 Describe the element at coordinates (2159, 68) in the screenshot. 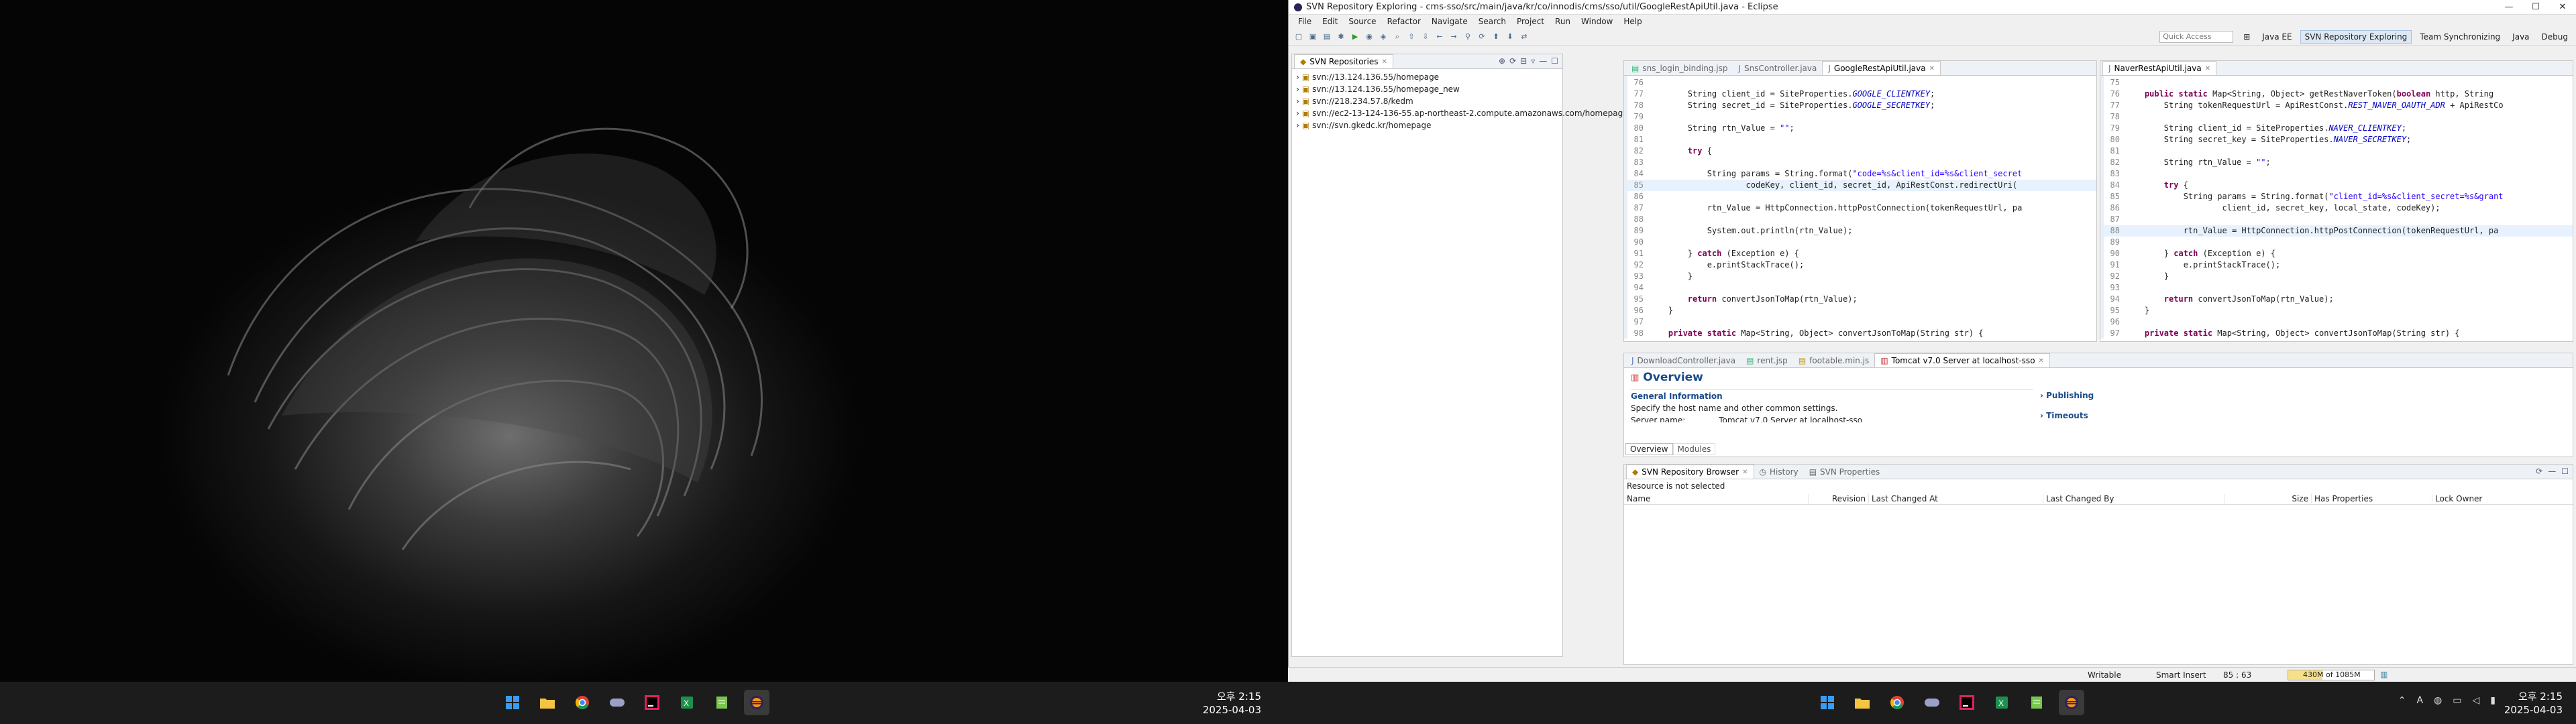

I see `tab-naver-rest-api-util: J NaverRestApiUtil.java ✕` at that location.